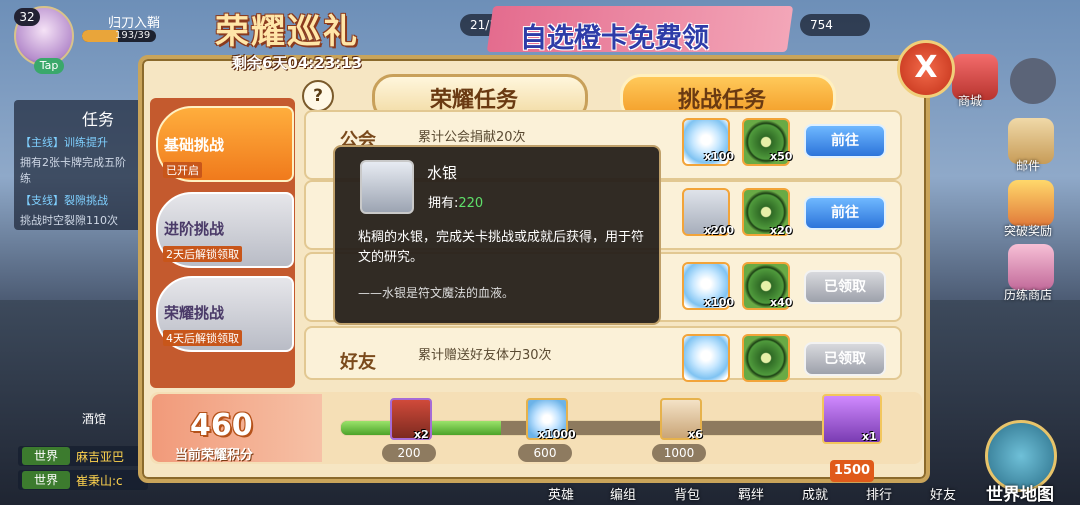 This screenshot has width=1080, height=505. What do you see at coordinates (1028, 295) in the screenshot?
I see `training-shop-label: 历练商店` at bounding box center [1028, 295].